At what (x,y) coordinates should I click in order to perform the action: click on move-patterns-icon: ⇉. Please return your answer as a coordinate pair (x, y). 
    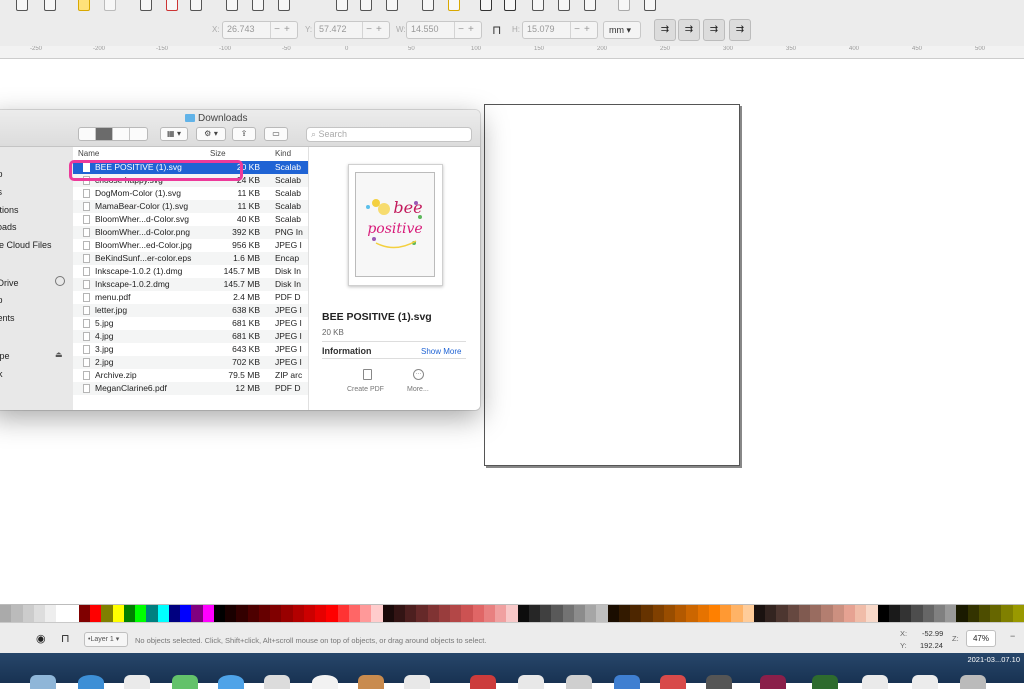
    Looking at the image, I should click on (740, 30).